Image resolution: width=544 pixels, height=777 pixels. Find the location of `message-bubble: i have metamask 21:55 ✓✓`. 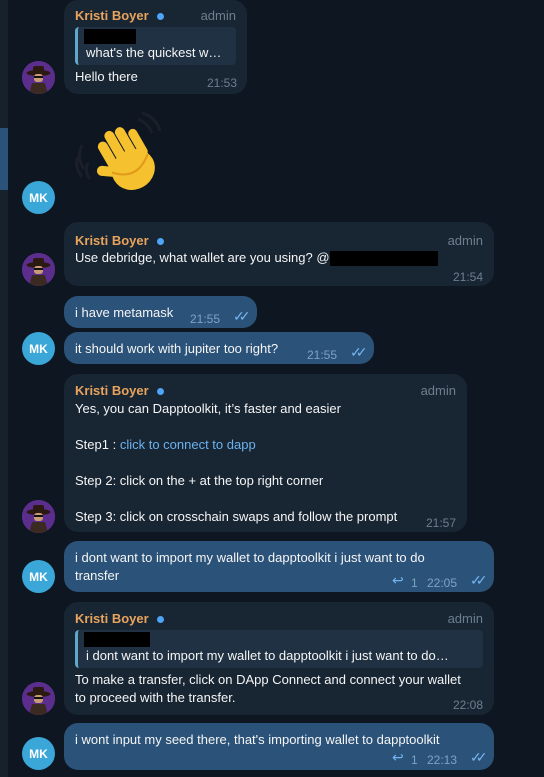

message-bubble: i have metamask 21:55 ✓✓ is located at coordinates (160, 312).